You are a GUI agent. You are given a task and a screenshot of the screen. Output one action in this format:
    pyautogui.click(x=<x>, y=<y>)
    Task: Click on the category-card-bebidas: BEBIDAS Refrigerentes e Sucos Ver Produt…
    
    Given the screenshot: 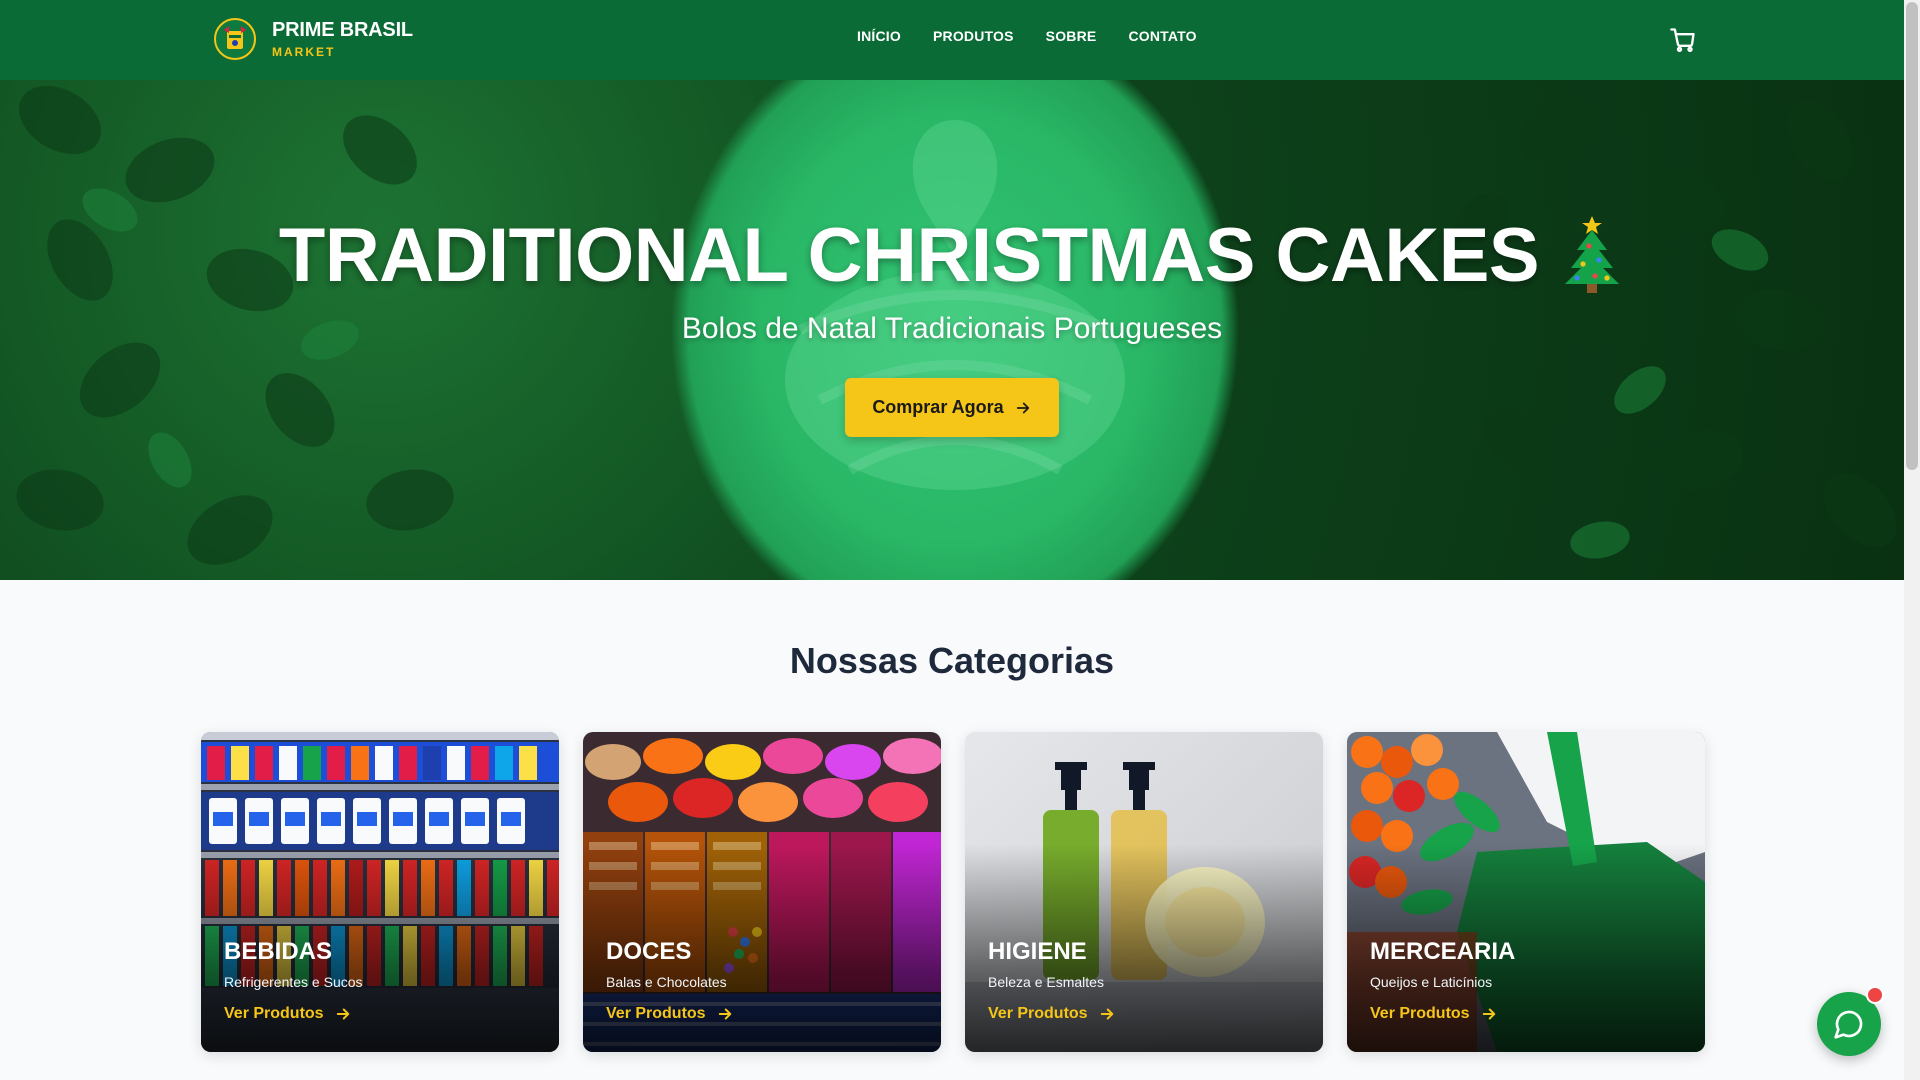 What is the action you would take?
    pyautogui.click(x=380, y=892)
    